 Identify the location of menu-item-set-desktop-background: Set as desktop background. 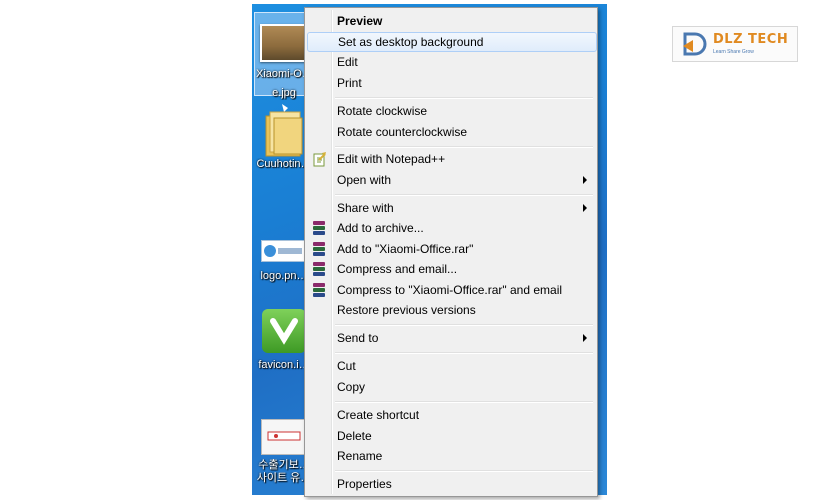
(452, 42).